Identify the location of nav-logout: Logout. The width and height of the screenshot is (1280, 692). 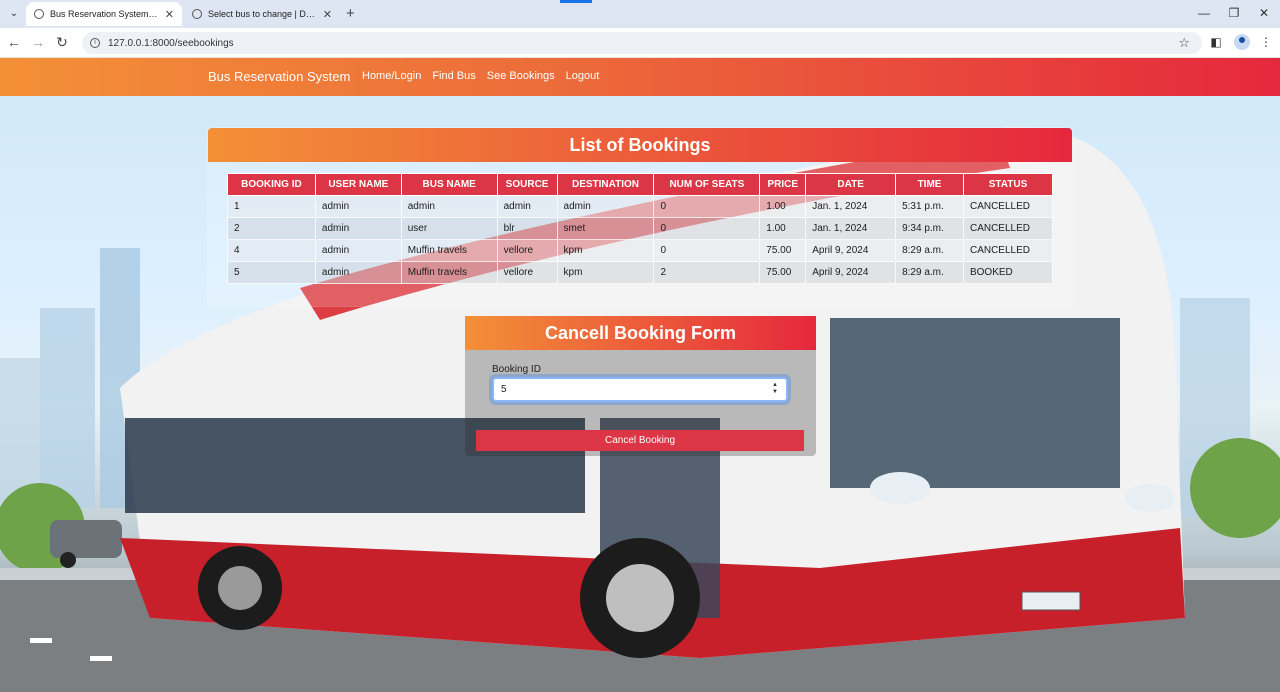
(583, 76).